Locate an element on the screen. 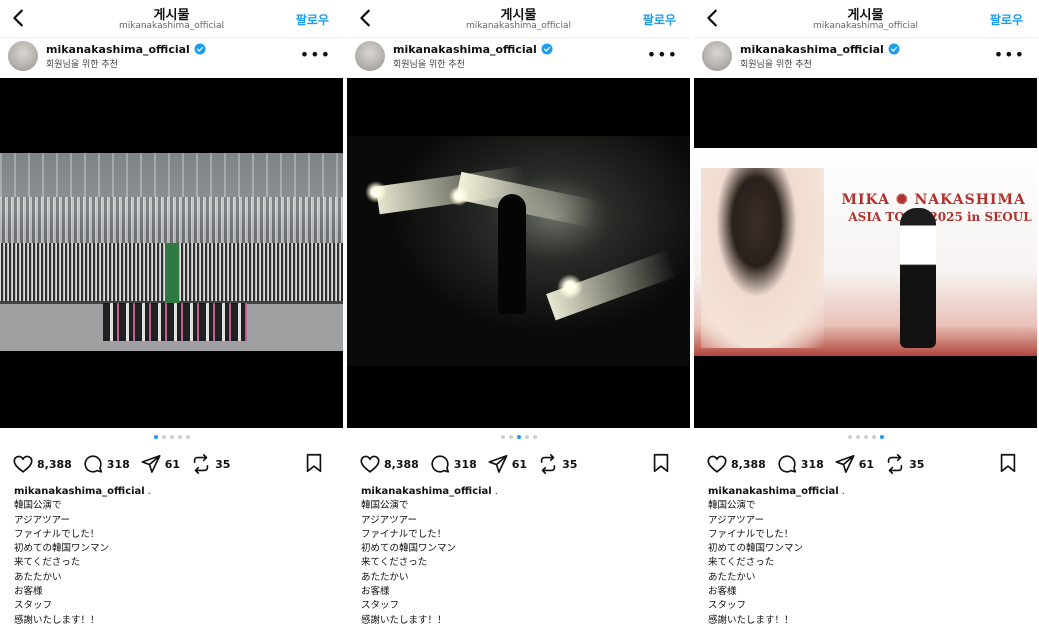 The width and height of the screenshot is (1039, 633). banner-title: MIKA ✺ NAKASHIMA is located at coordinates (933, 200).